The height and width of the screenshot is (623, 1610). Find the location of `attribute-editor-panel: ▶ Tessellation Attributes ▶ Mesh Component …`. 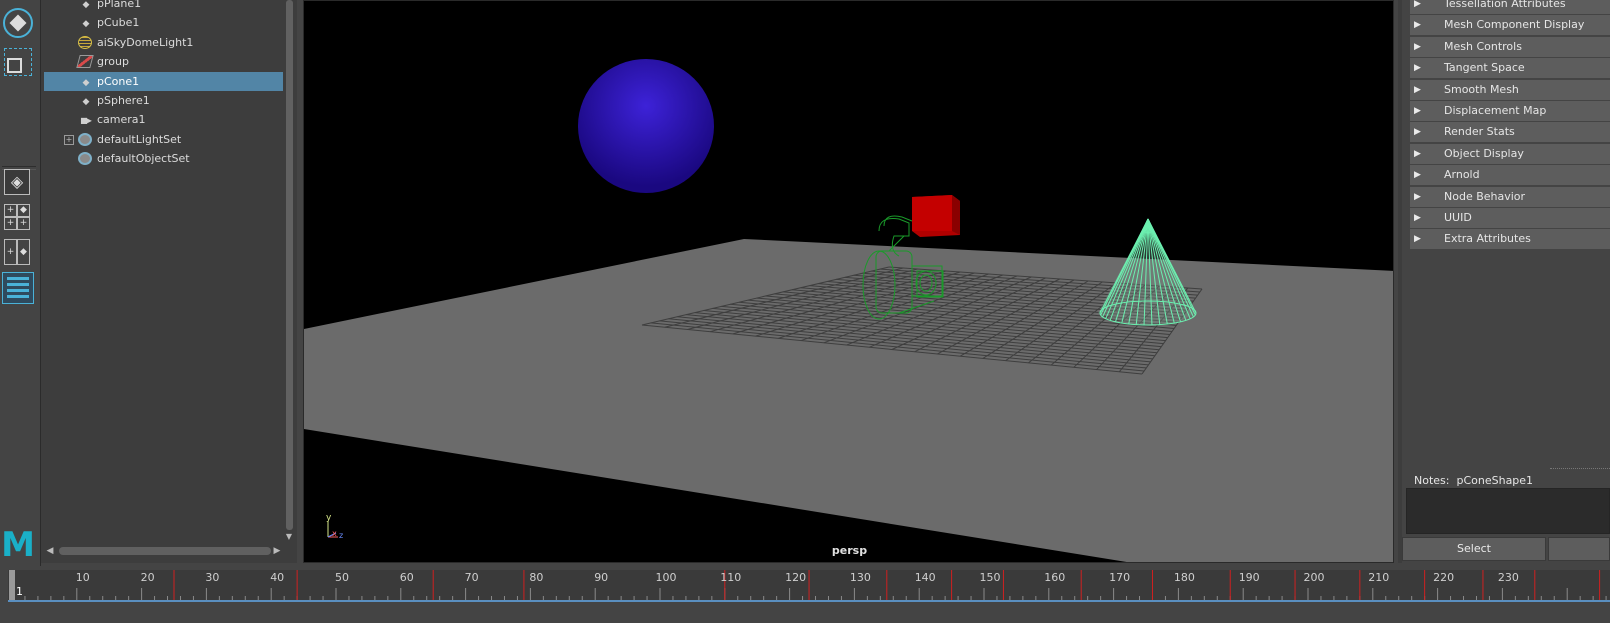

attribute-editor-panel: ▶ Tessellation Attributes ▶ Mesh Component … is located at coordinates (1504, 281).